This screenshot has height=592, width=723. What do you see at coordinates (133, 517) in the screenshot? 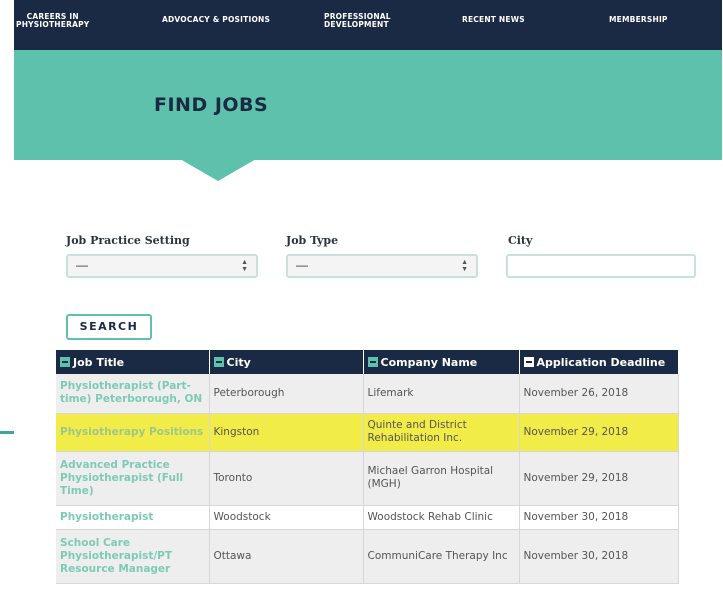
I see `job-title-link: Physiotherapist` at bounding box center [133, 517].